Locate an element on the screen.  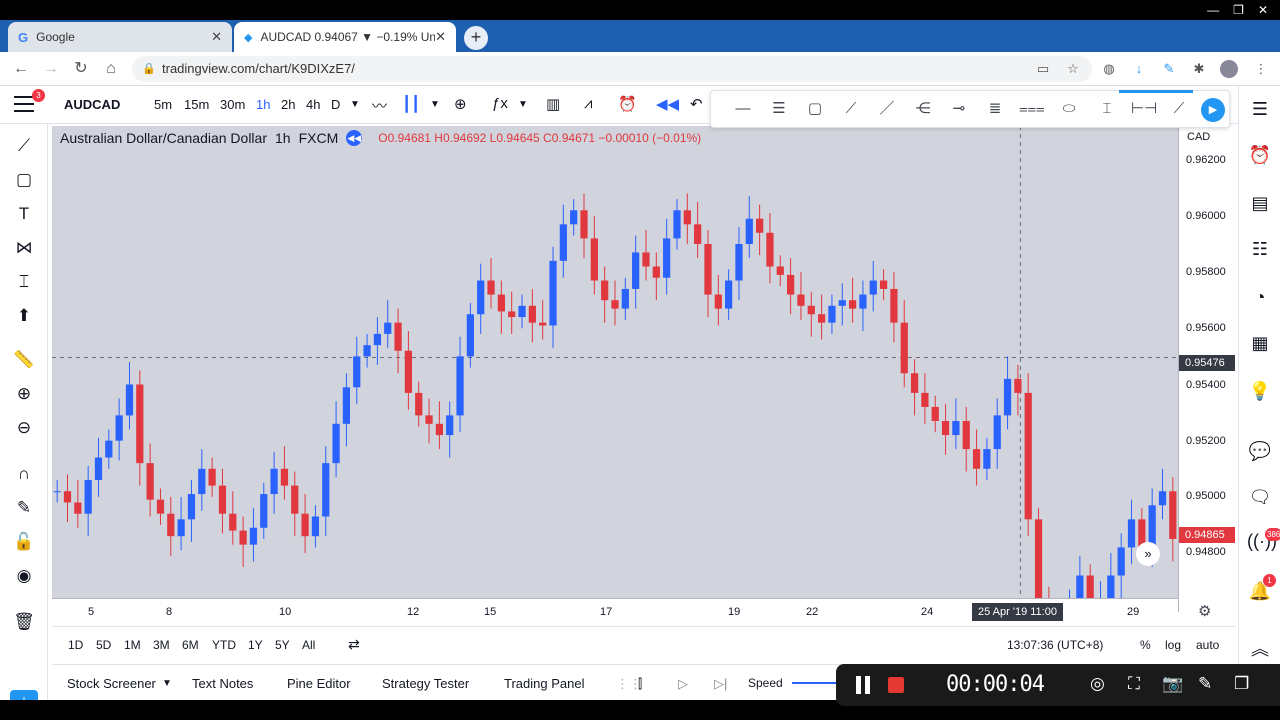
chats-icon: 💬 is located at coordinates (1260, 451).